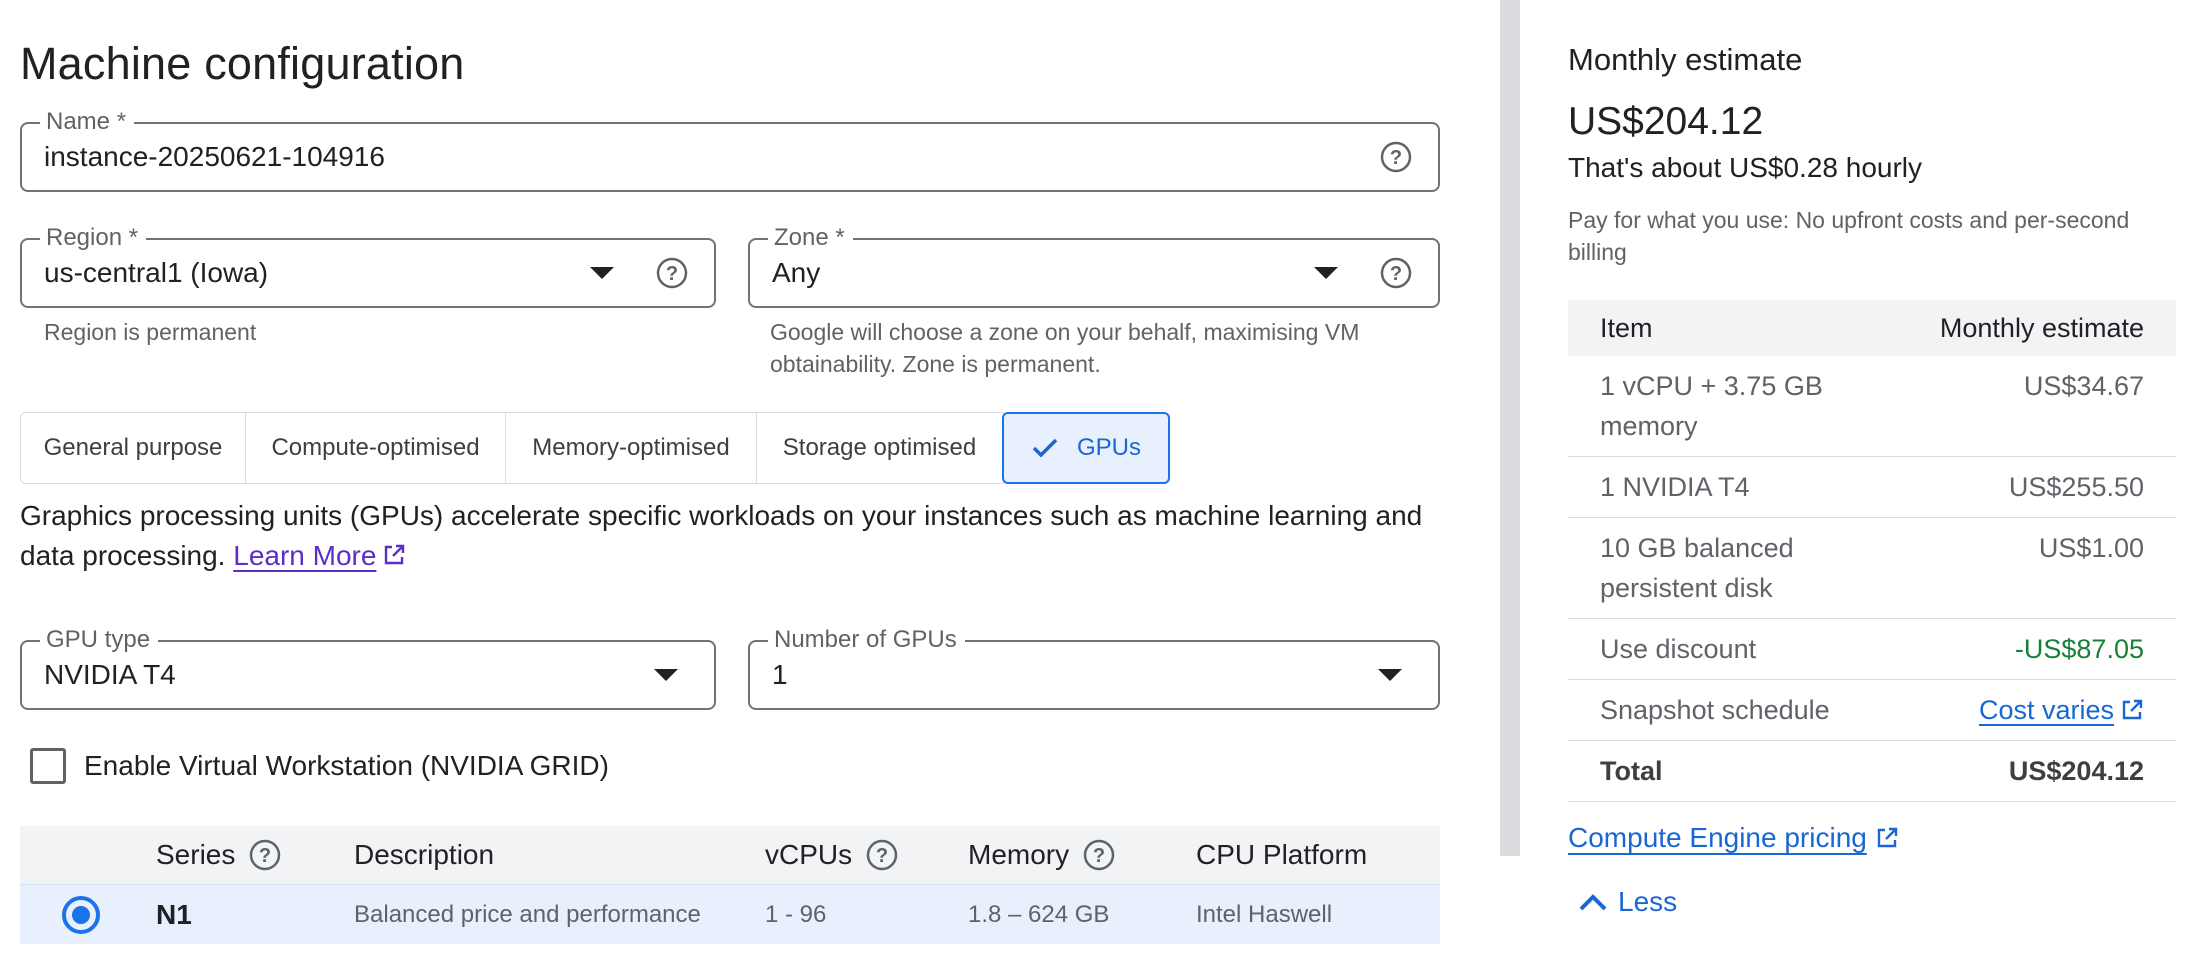  I want to click on memory-header-label: Memory, so click(1019, 854).